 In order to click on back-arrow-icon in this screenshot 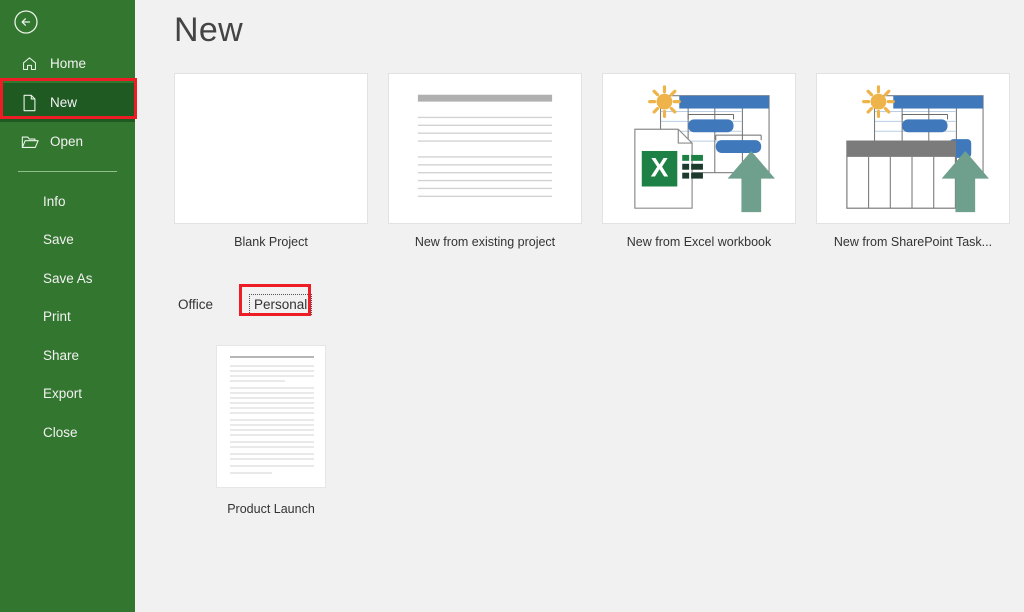, I will do `click(26, 22)`.